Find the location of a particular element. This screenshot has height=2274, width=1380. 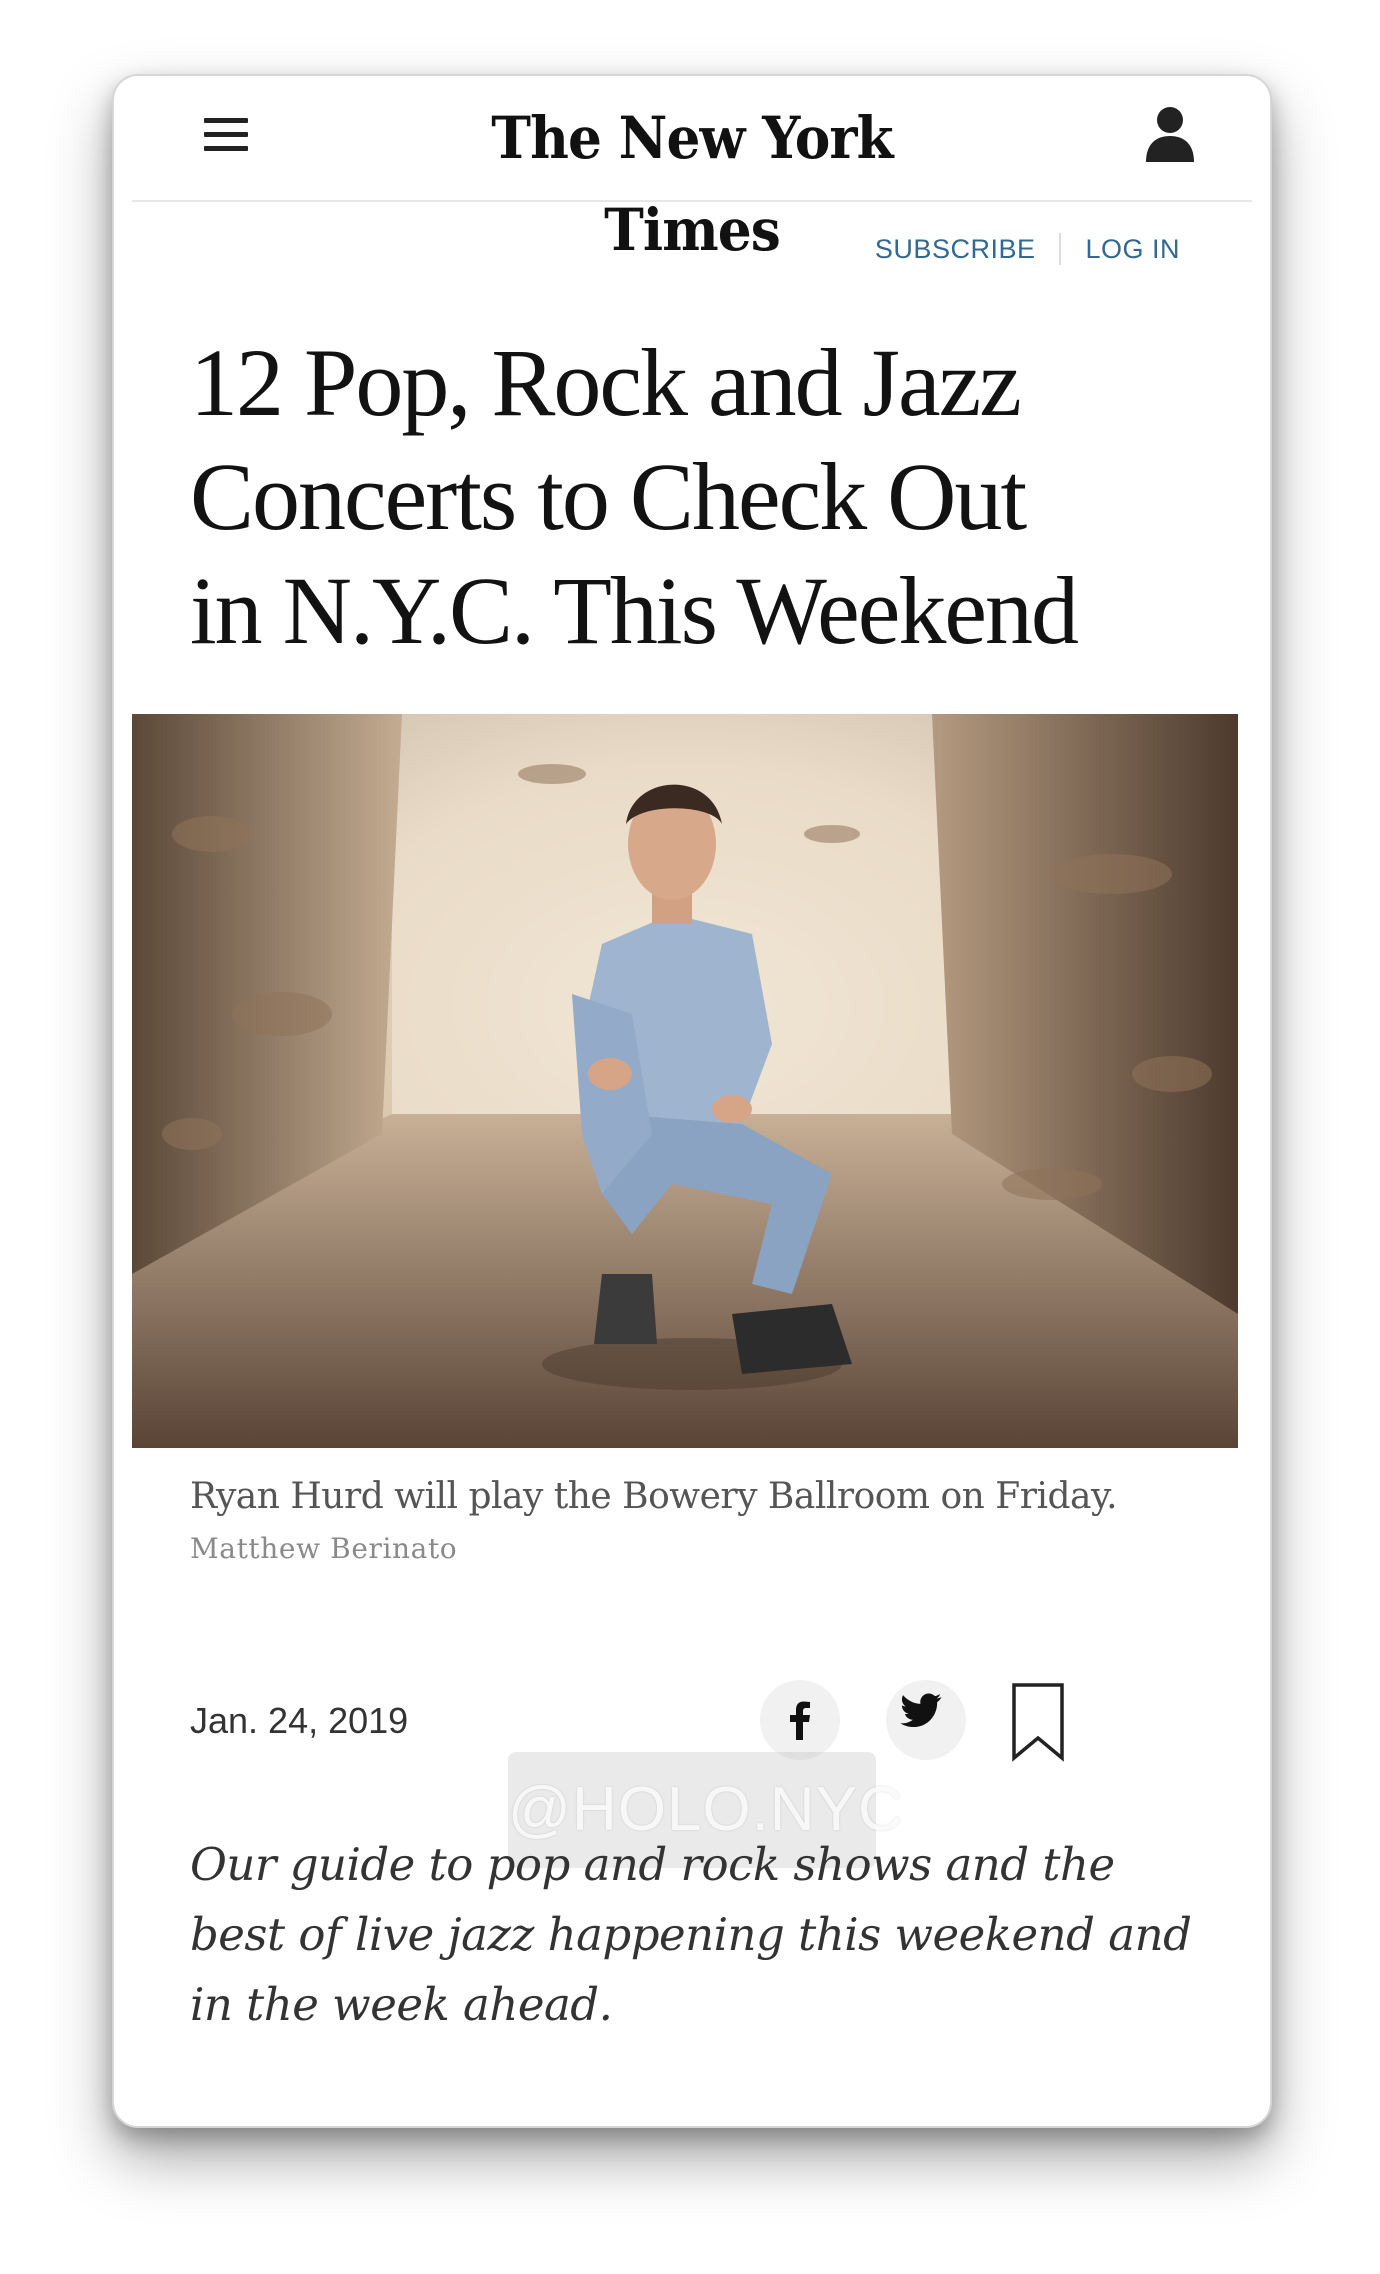

facebook-share-button is located at coordinates (800, 1720).